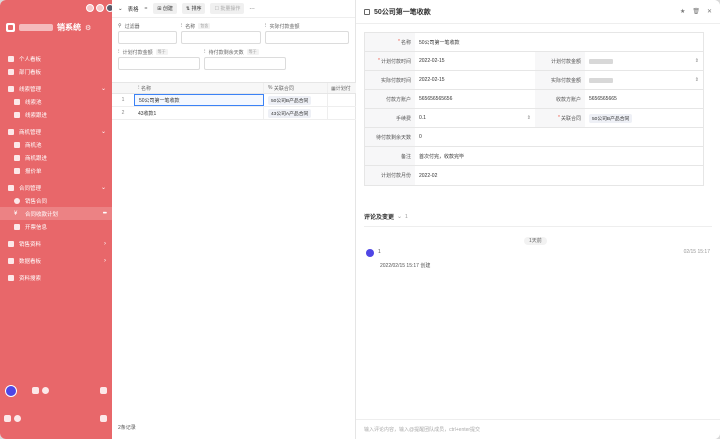 The image size is (720, 439). What do you see at coordinates (535, 241) in the screenshot?
I see `day-pill-text: 1天前` at bounding box center [535, 241].